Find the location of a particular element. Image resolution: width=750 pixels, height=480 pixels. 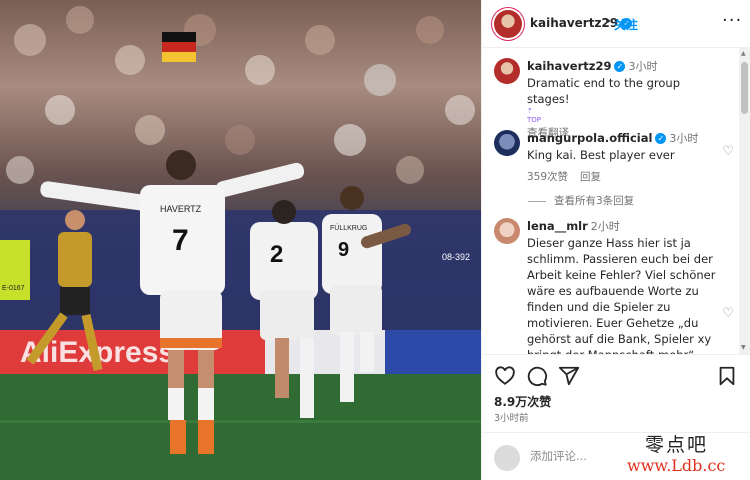

watermark-bottom: www.Ldb.cc is located at coordinates (676, 465).